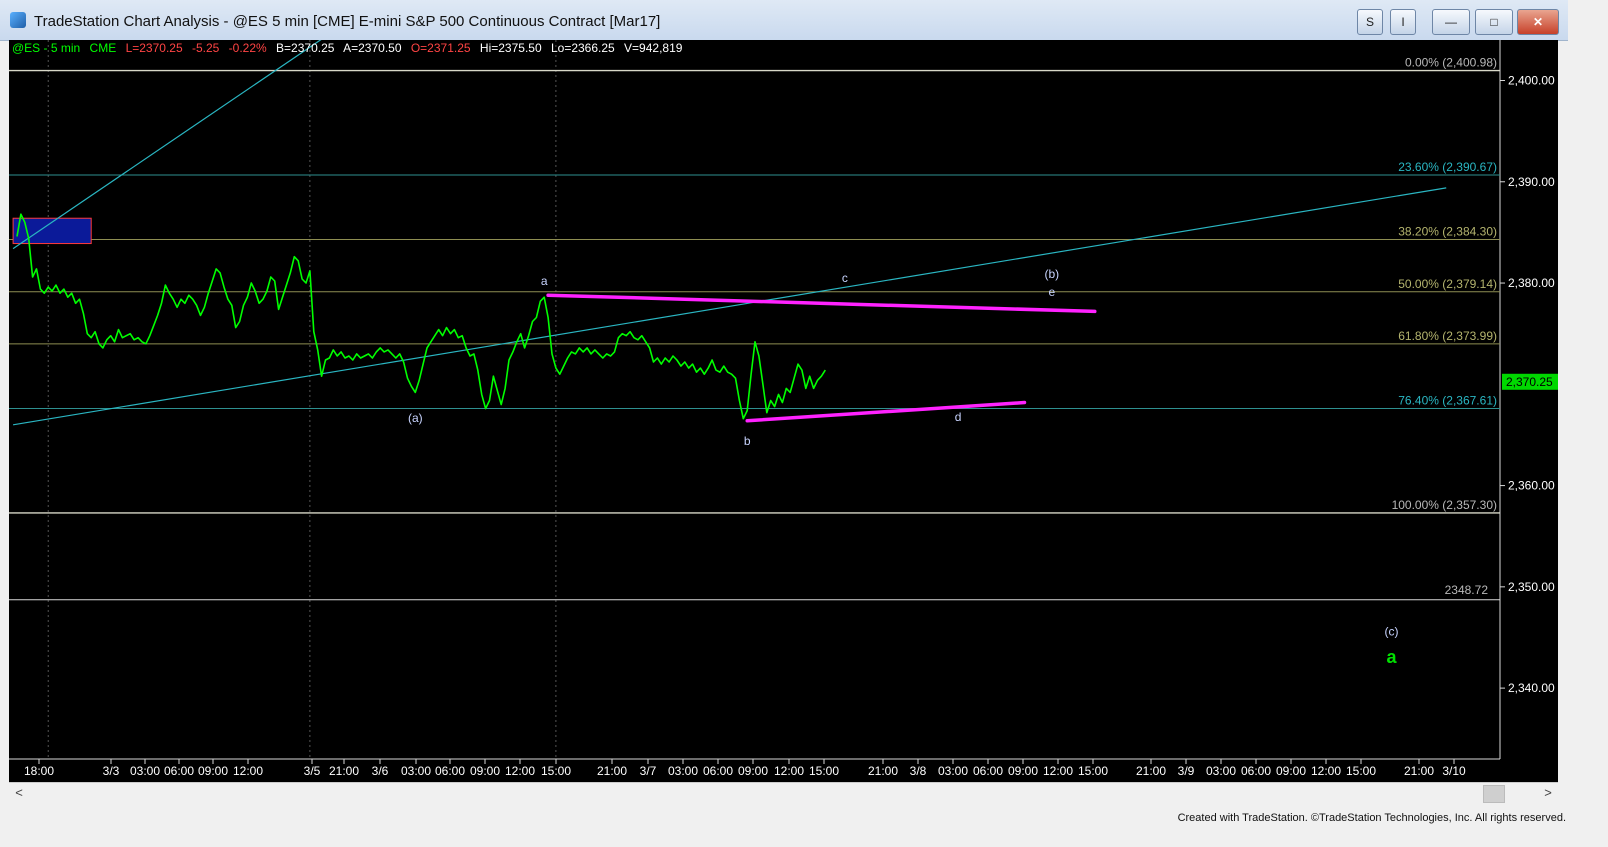  What do you see at coordinates (1451, 22) in the screenshot?
I see `minimize-button: —` at bounding box center [1451, 22].